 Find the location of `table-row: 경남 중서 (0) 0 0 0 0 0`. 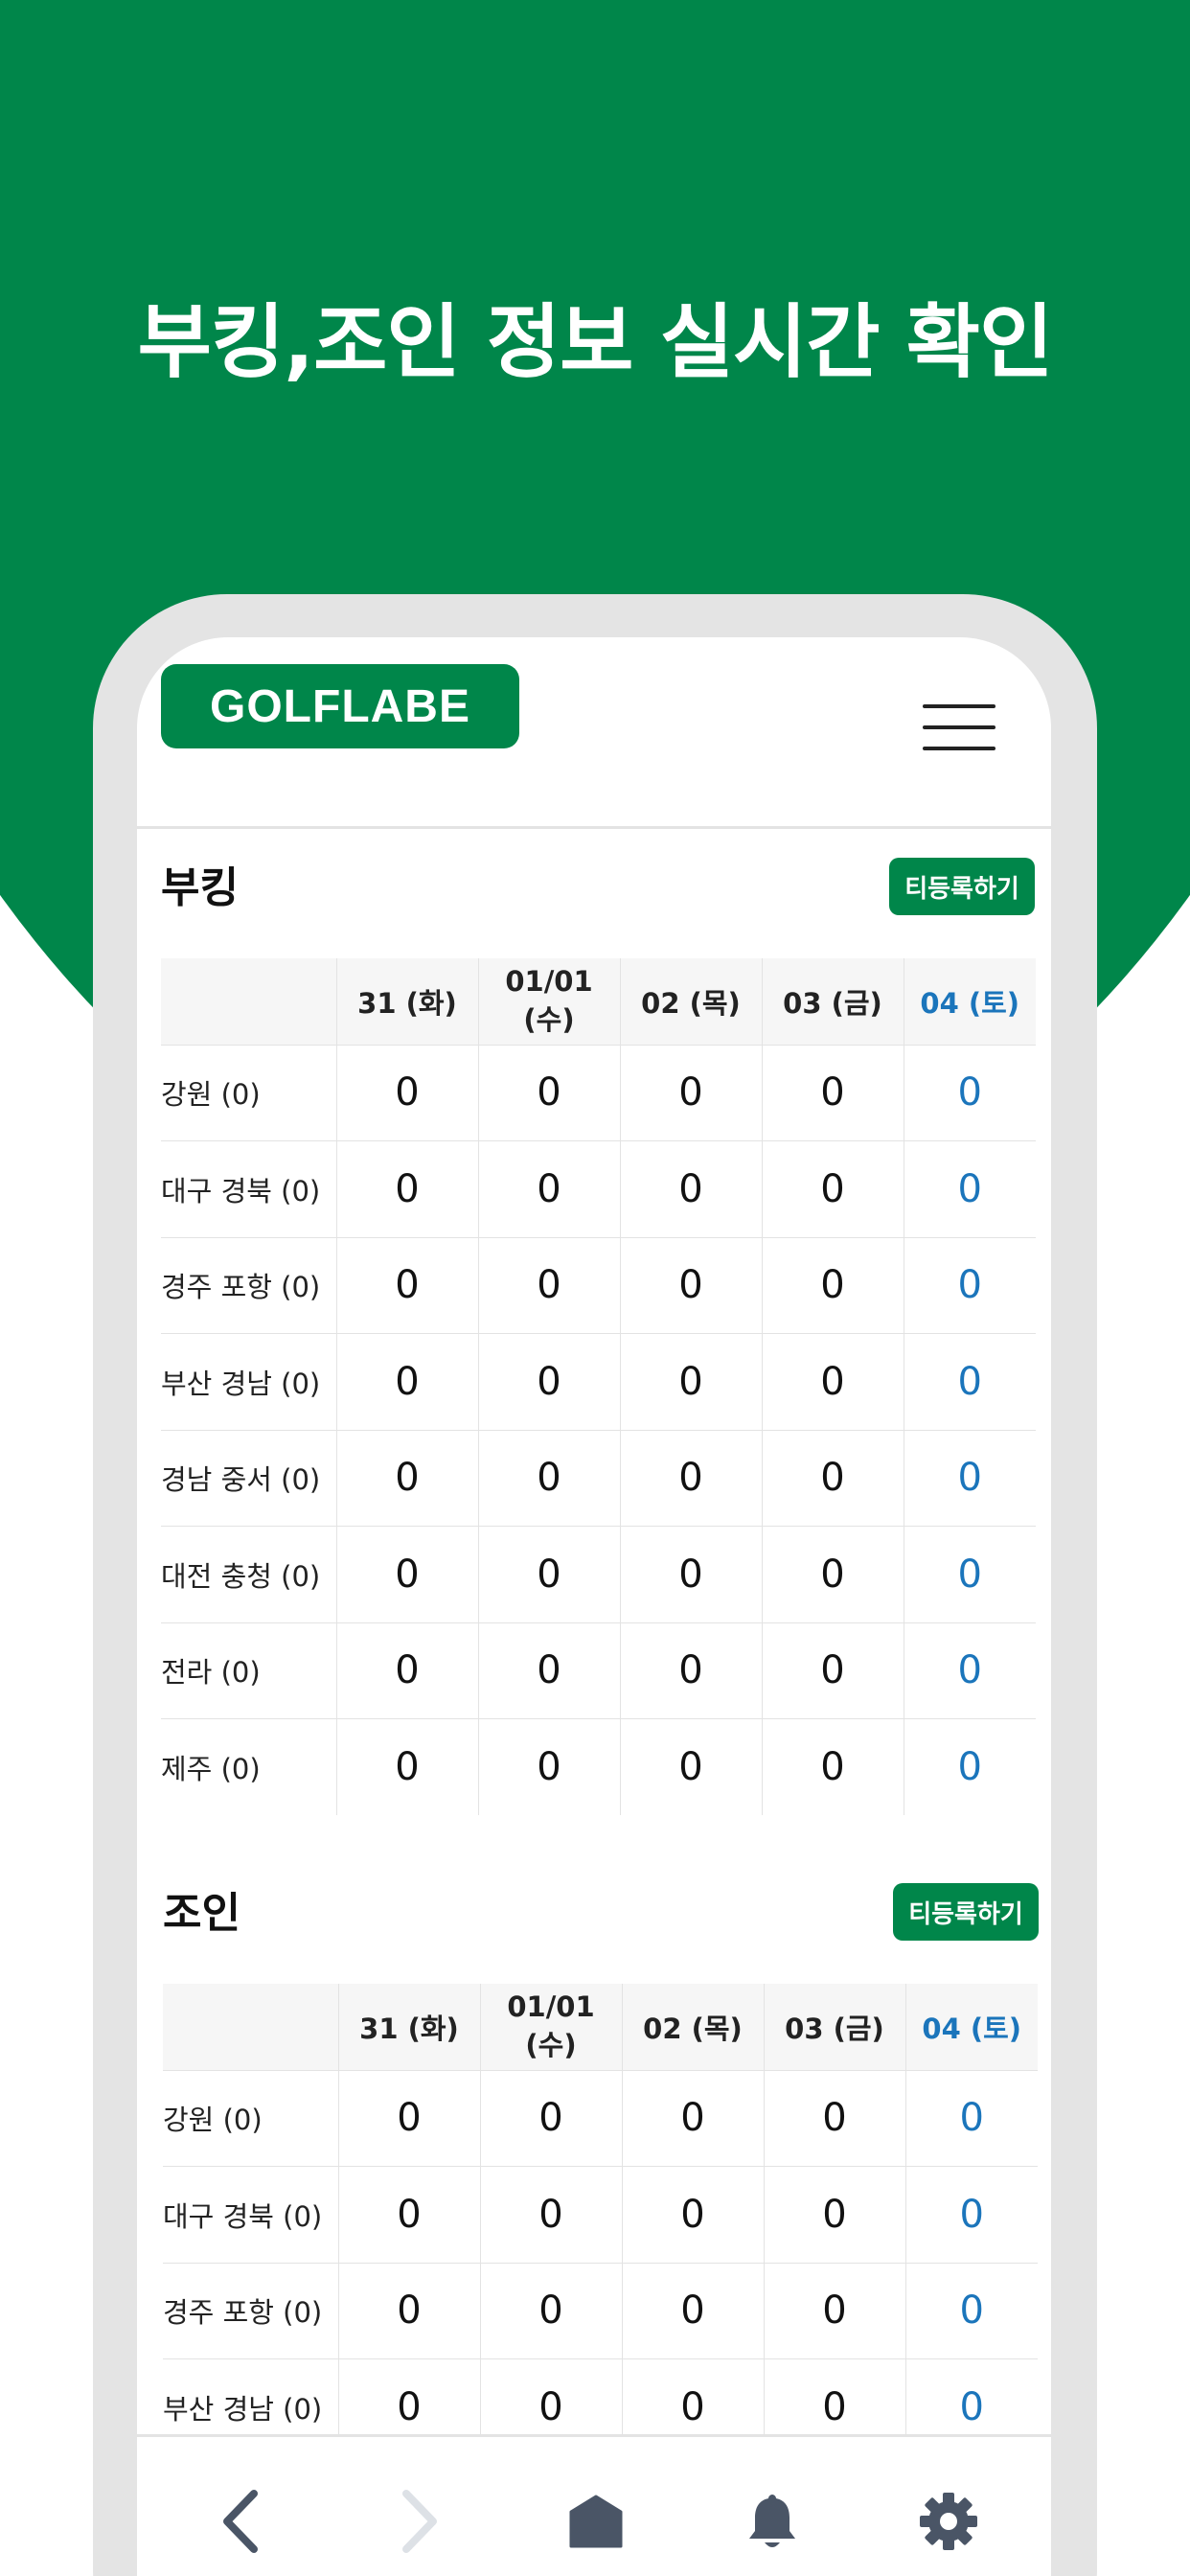

table-row: 경남 중서 (0) 0 0 0 0 0 is located at coordinates (599, 1479).